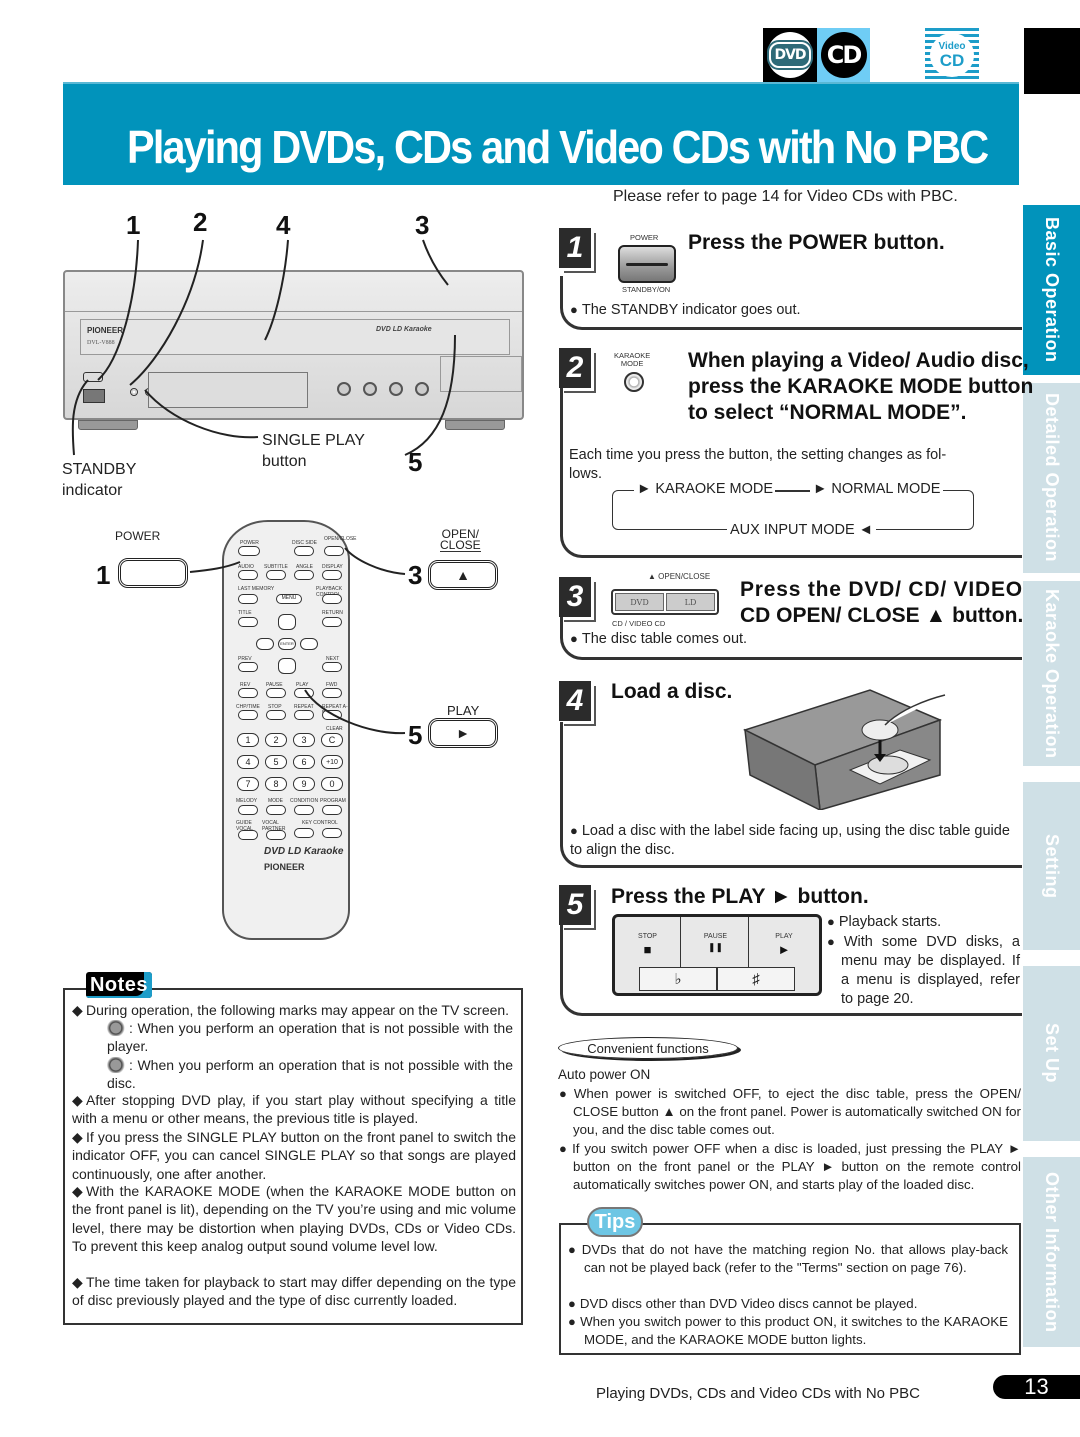  What do you see at coordinates (276, 715) in the screenshot?
I see `remote-stop-button` at bounding box center [276, 715].